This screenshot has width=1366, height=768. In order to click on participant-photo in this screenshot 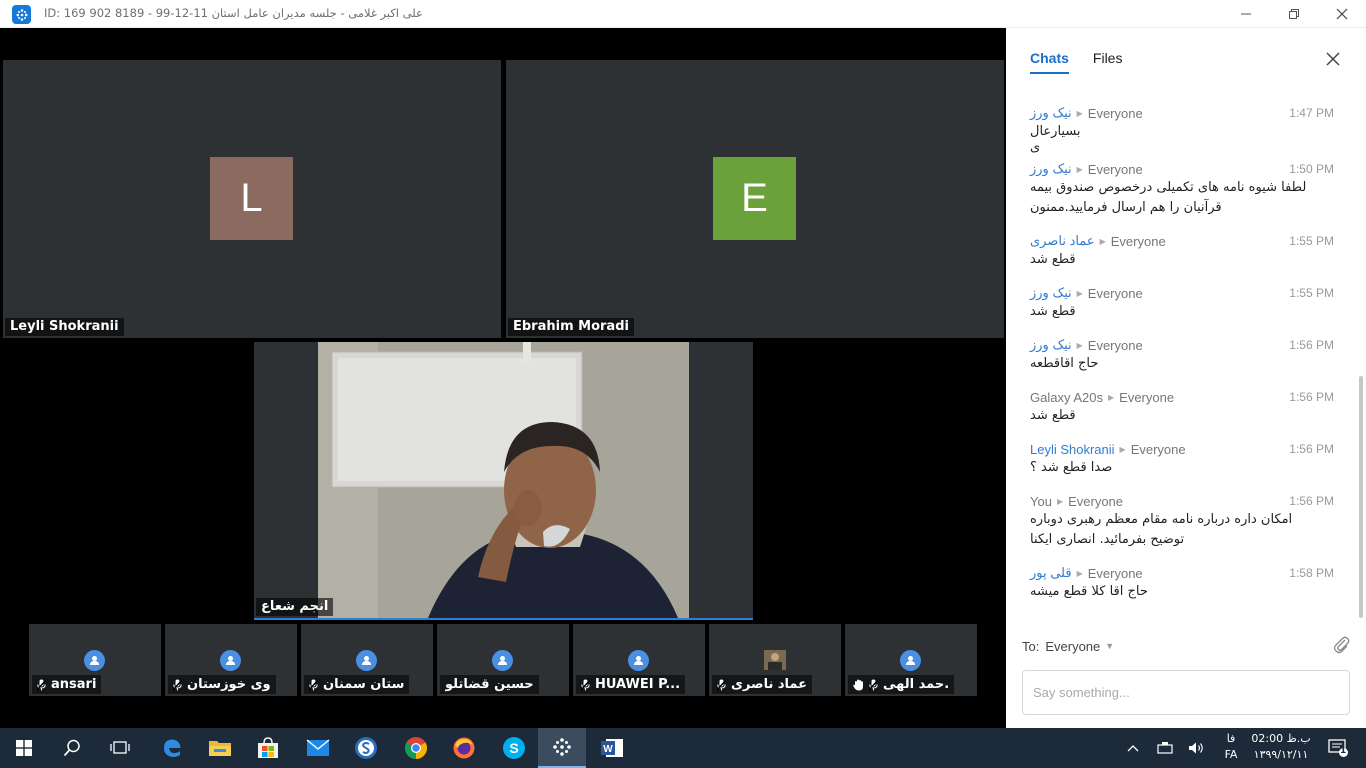, I will do `click(775, 660)`.